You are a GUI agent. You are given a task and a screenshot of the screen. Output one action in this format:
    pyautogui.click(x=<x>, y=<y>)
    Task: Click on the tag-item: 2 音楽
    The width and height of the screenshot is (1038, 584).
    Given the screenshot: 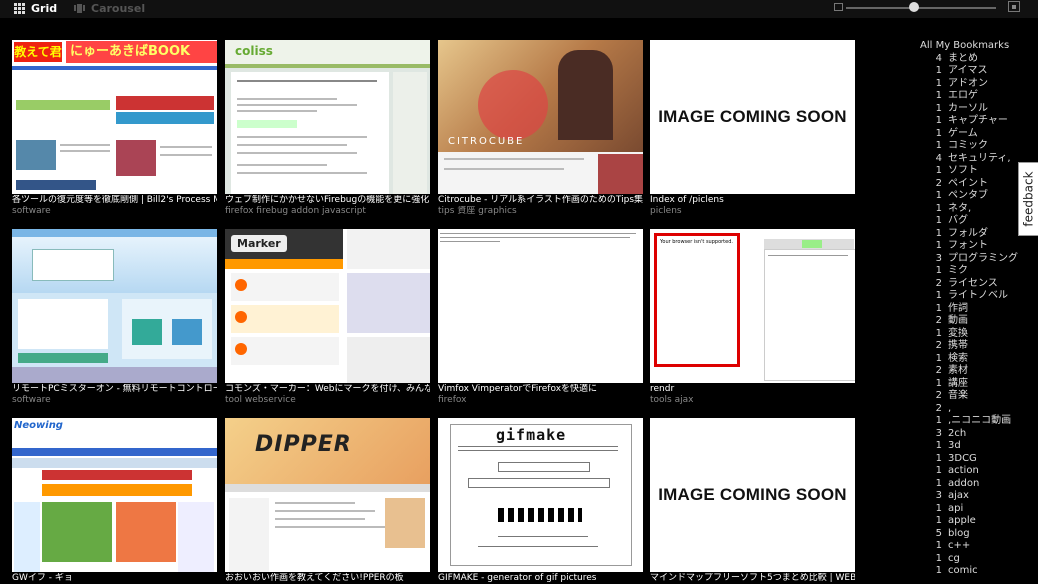 What is the action you would take?
    pyautogui.click(x=970, y=396)
    